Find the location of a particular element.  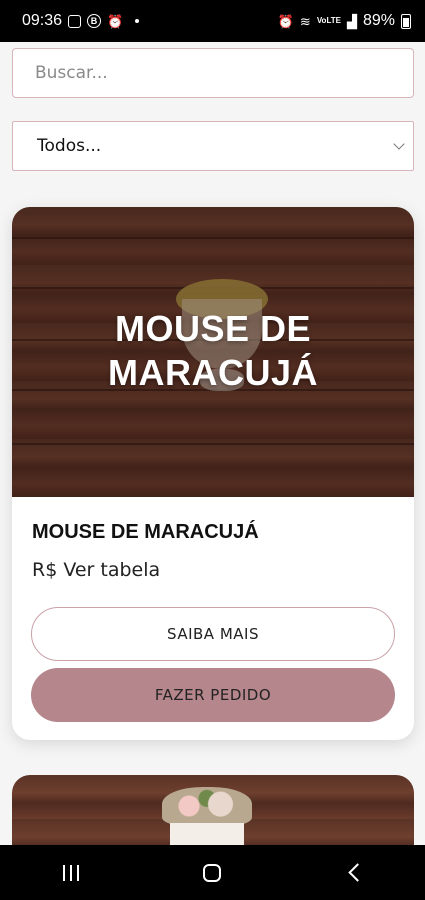

search-box is located at coordinates (213, 73).